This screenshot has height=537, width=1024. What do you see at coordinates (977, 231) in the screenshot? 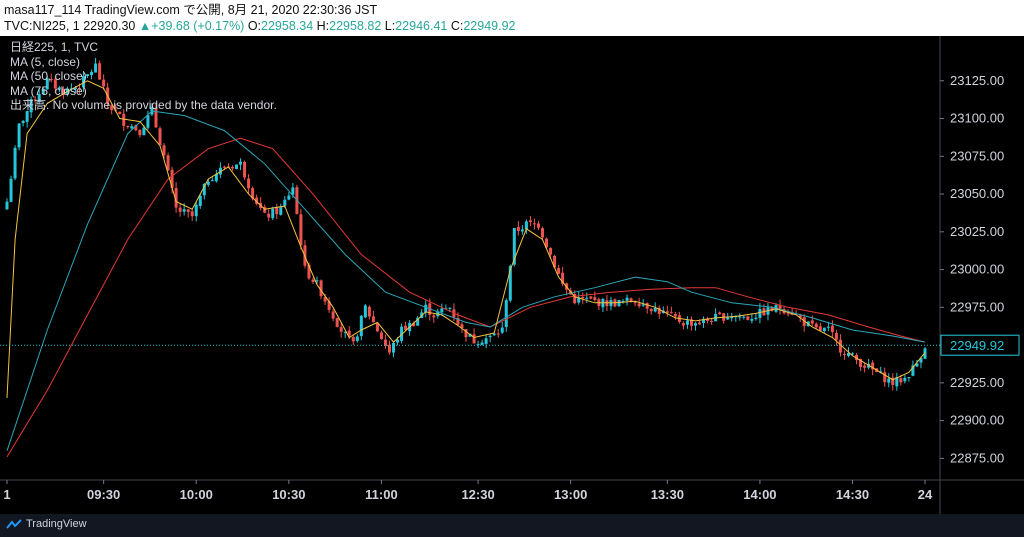
I see `price-tick-label-4: 23025.00` at bounding box center [977, 231].